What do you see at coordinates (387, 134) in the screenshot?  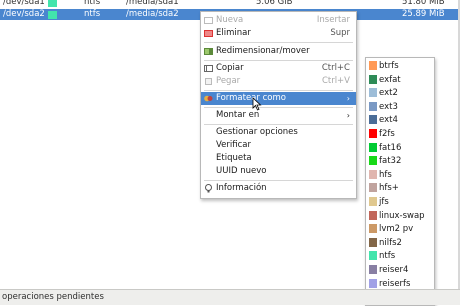 I see `fs-option-label: f2fs` at bounding box center [387, 134].